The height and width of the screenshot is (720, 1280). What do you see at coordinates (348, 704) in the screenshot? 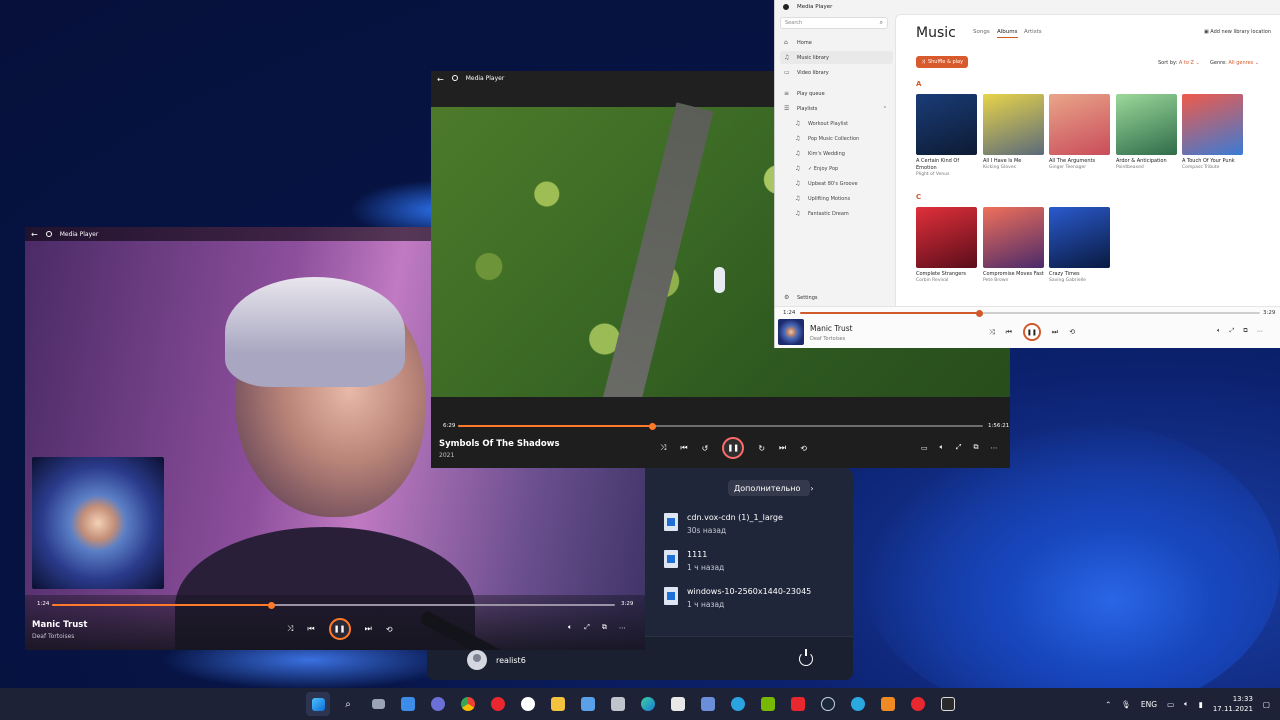
I see `search-icon: ⌕` at bounding box center [348, 704].